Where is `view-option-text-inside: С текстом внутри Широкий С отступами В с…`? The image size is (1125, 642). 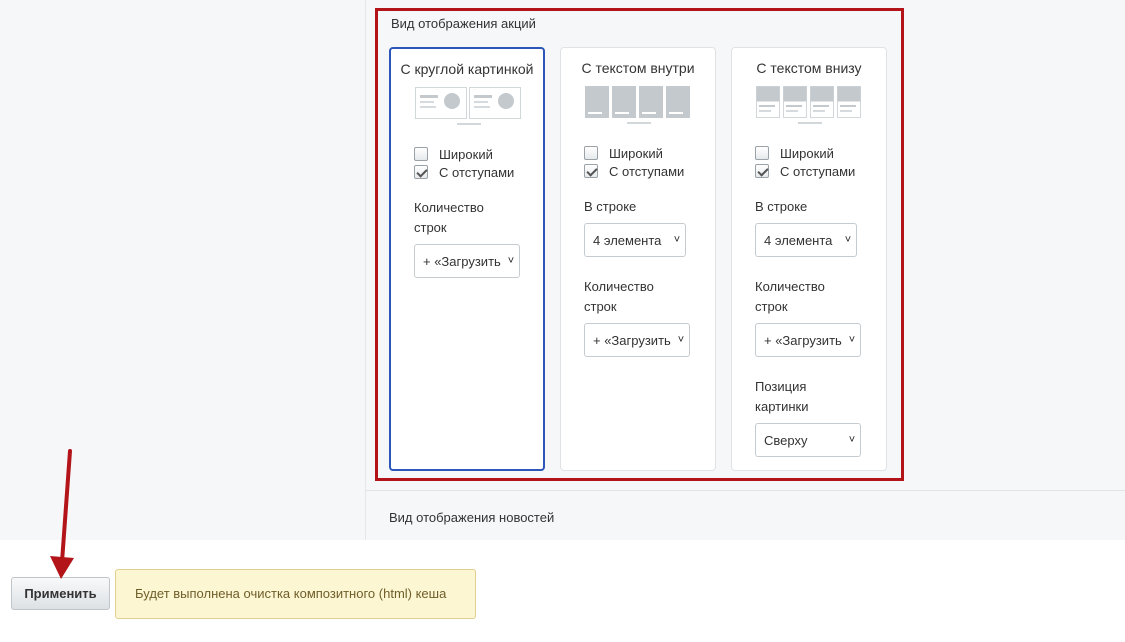
view-option-text-inside: С текстом внутри Широкий С отступами В с… is located at coordinates (638, 259).